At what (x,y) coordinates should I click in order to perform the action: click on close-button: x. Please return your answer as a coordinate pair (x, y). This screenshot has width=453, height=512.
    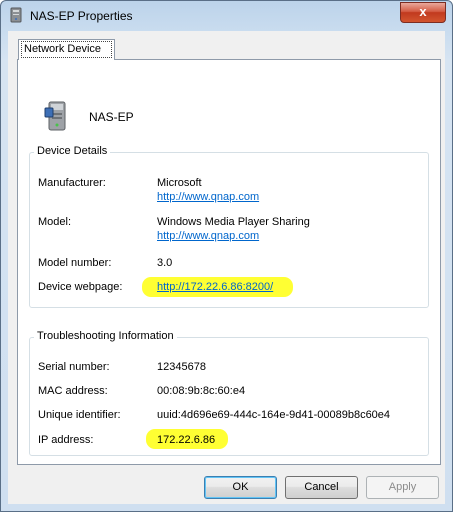
    Looking at the image, I should click on (423, 12).